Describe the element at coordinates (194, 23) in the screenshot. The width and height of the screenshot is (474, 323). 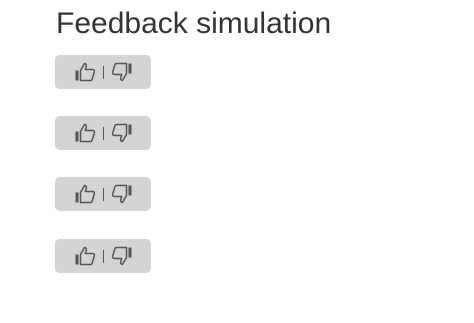
I see `page-title: Feedback simulation` at that location.